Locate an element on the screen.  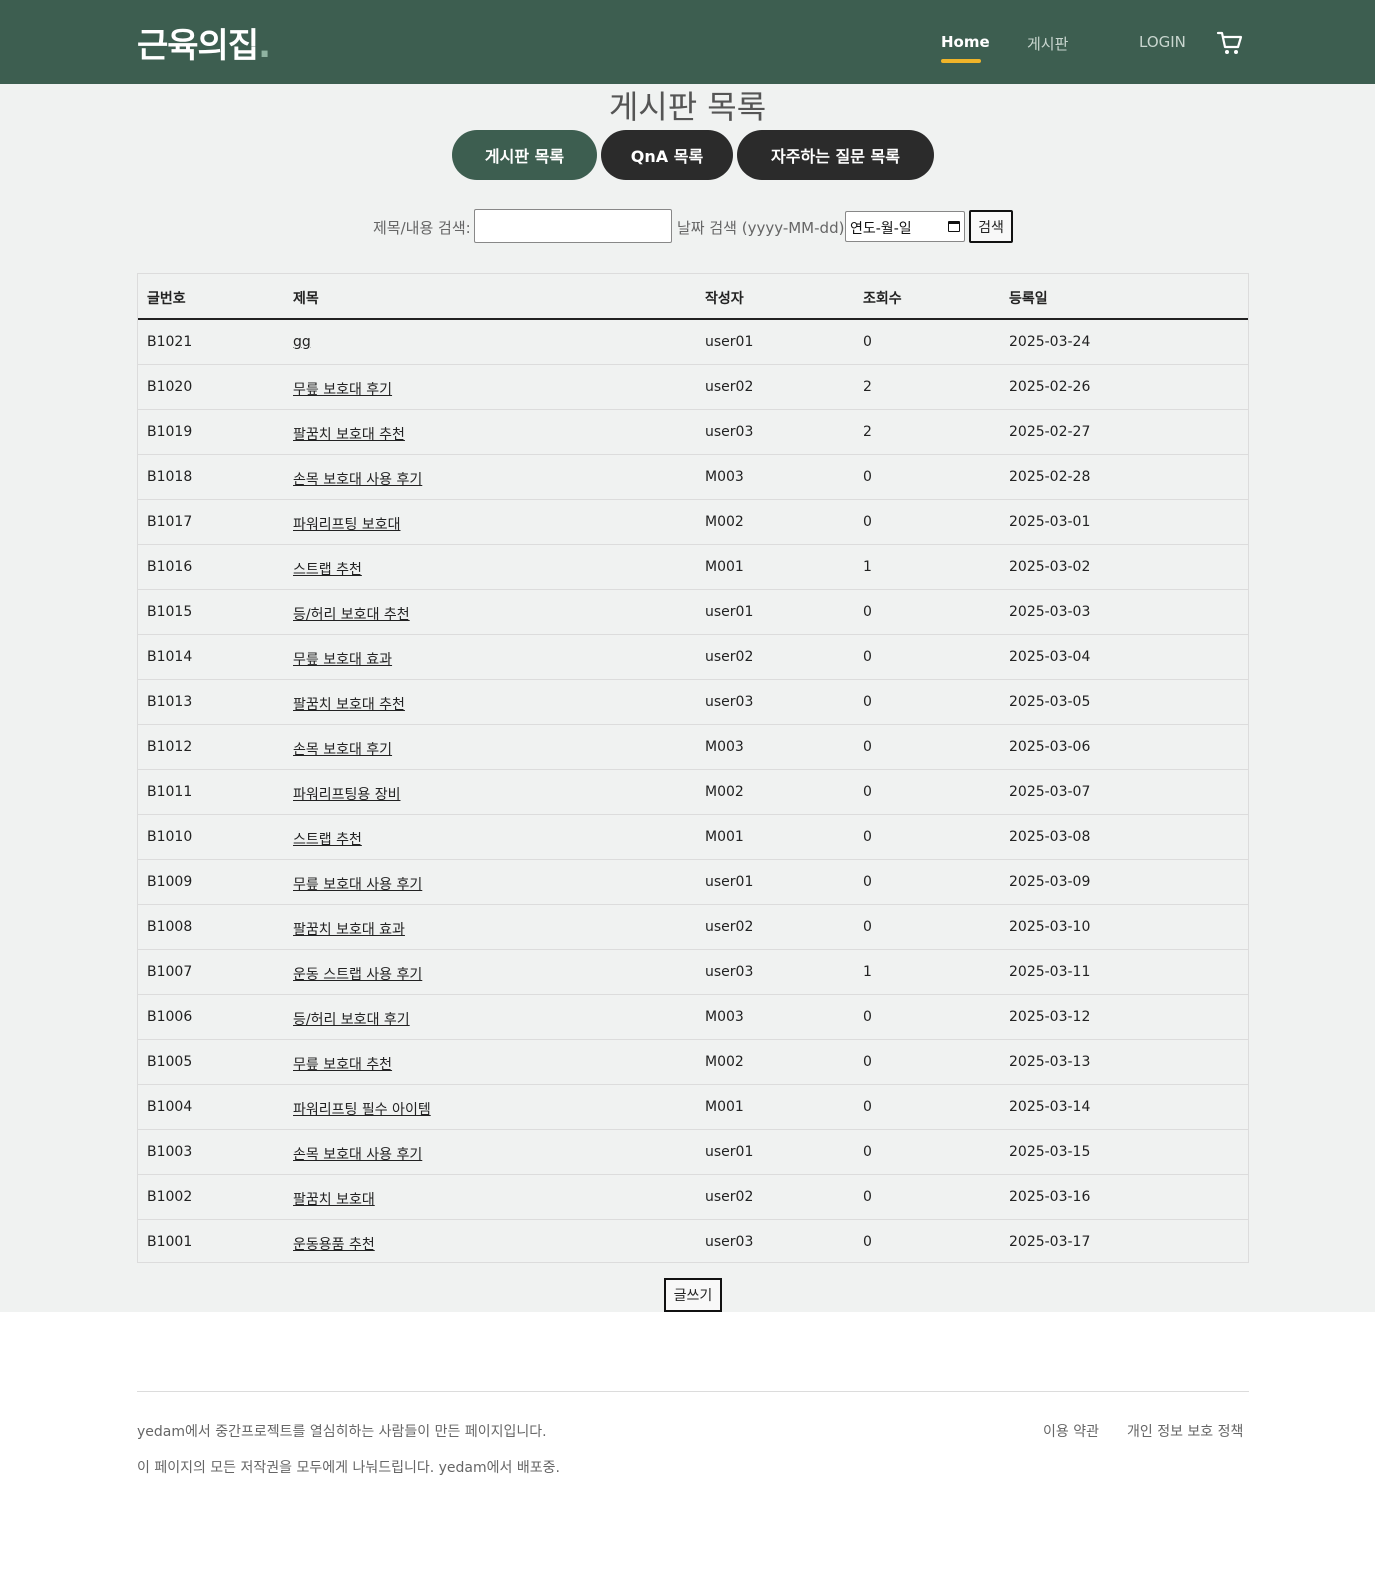
table-row: B1010 스트랩 추천 M001 0 2025-03-08 is located at coordinates (693, 837).